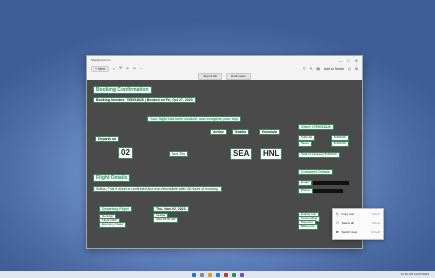  Describe the element at coordinates (356, 60) in the screenshot. I see `close-button: ✕` at that location.